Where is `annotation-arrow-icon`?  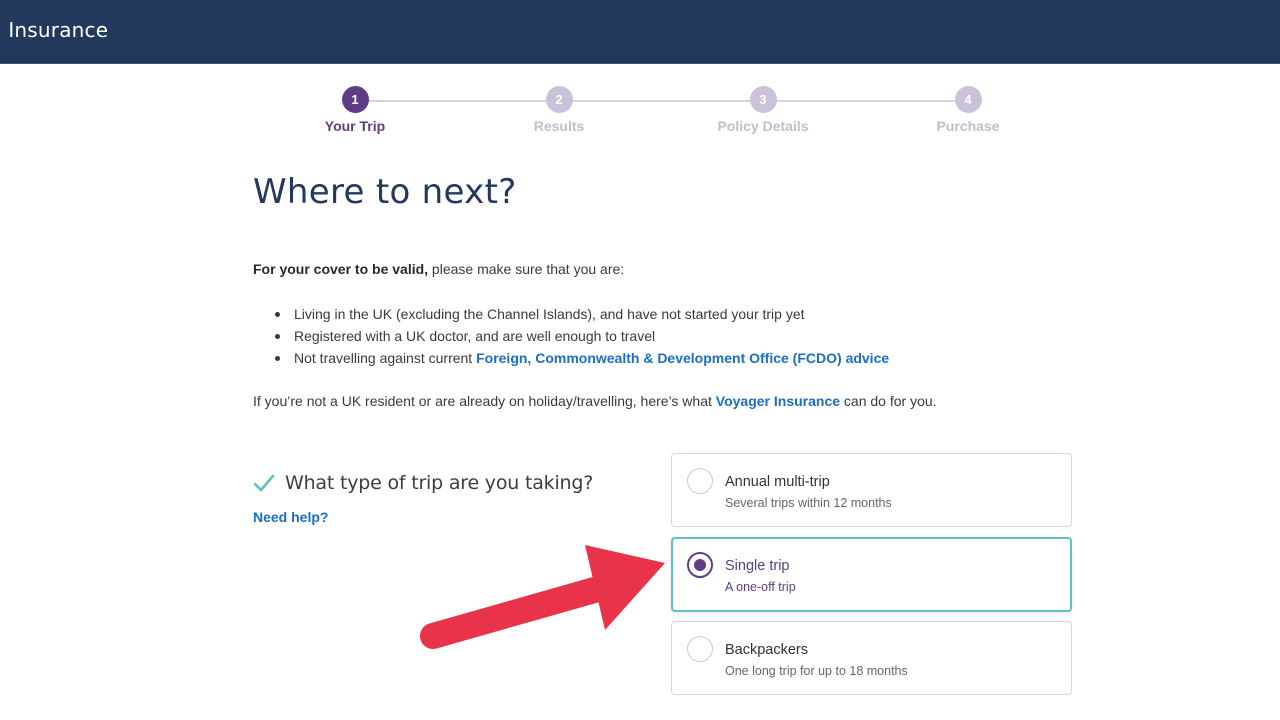 annotation-arrow-icon is located at coordinates (542, 597).